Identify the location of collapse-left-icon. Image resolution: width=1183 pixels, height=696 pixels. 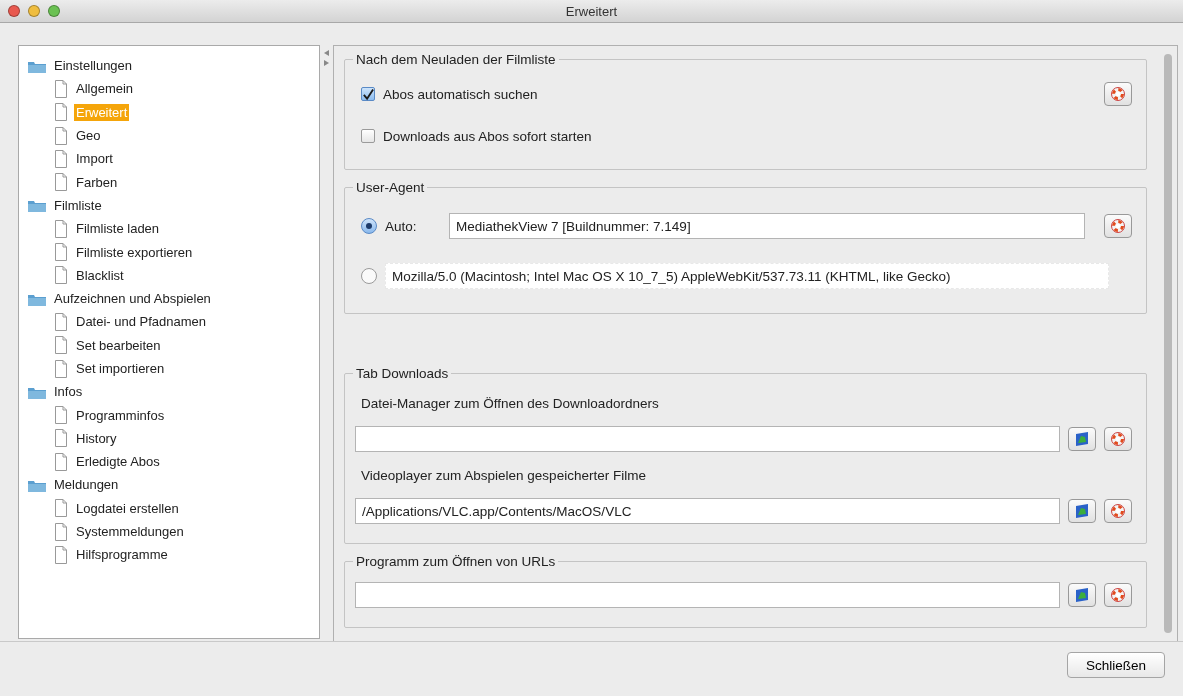
(326, 53).